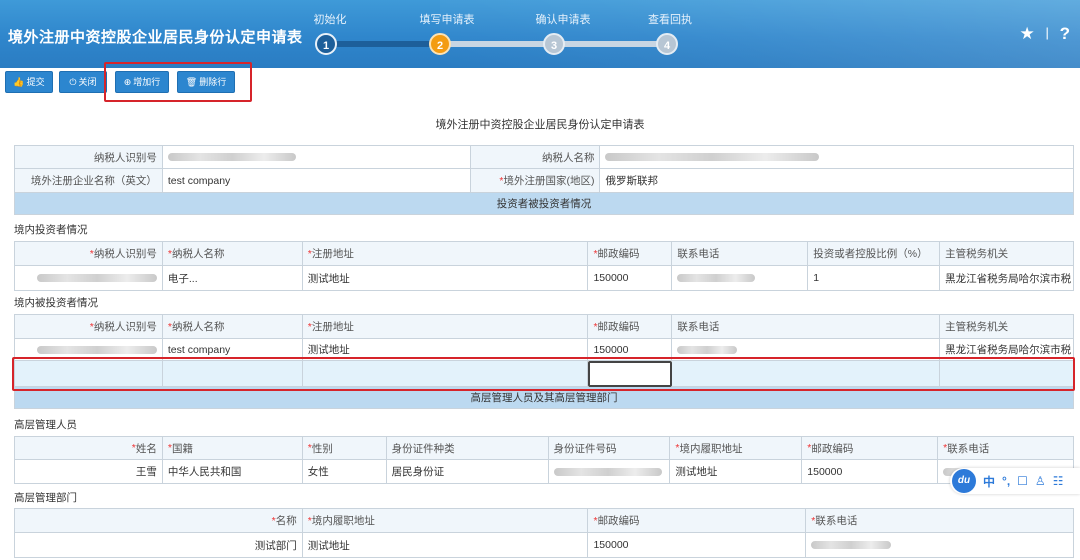 This screenshot has height=560, width=1080. What do you see at coordinates (837, 181) in the screenshot?
I see `country-value: 俄罗斯联邦` at bounding box center [837, 181].